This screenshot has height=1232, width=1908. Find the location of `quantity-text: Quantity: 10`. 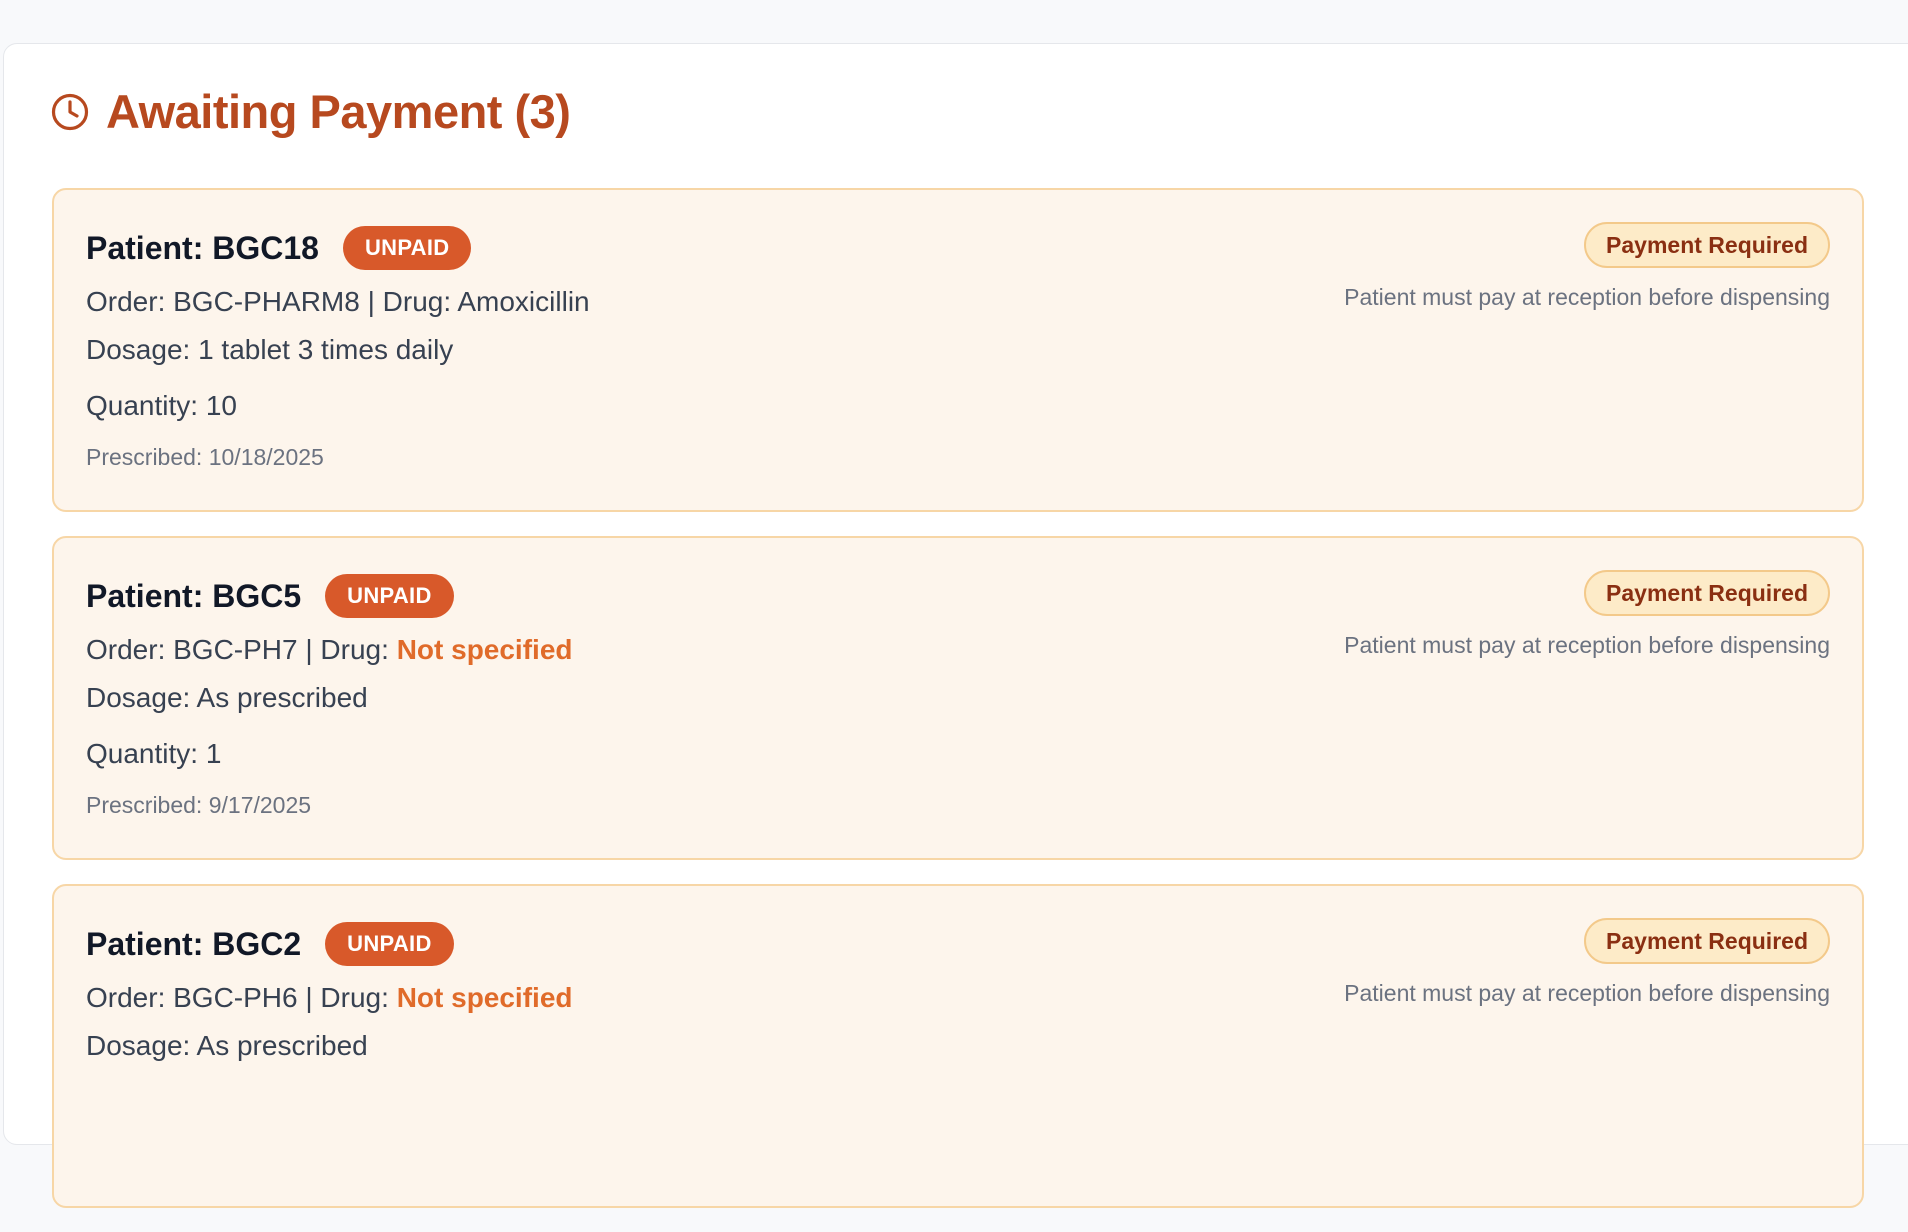

quantity-text: Quantity: 10 is located at coordinates (161, 405).